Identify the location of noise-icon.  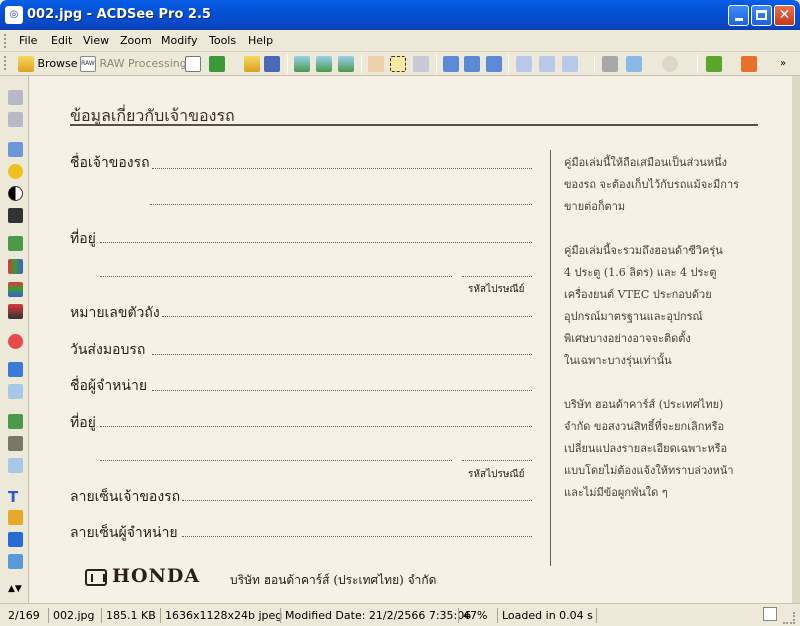
(15, 391).